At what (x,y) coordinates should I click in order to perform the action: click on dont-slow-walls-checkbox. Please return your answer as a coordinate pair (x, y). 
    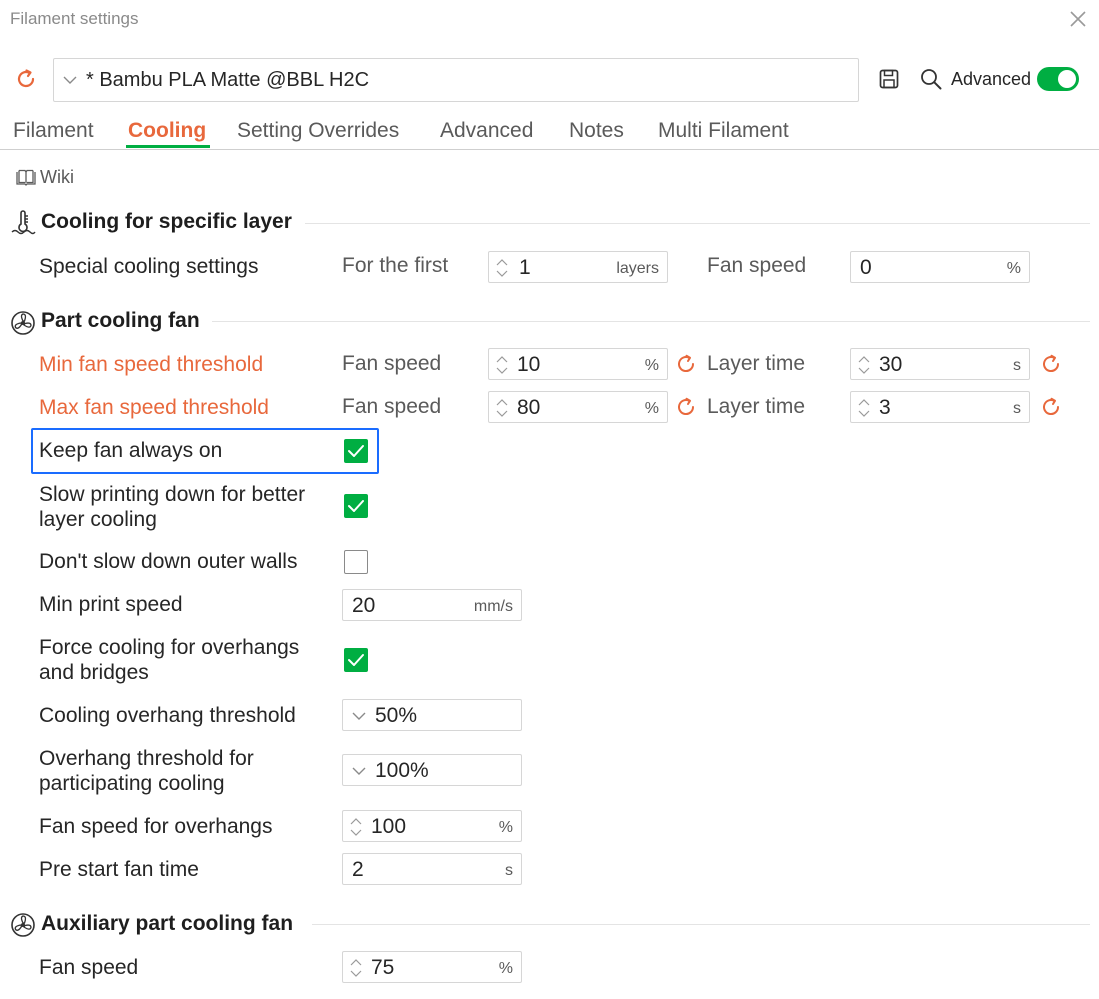
    Looking at the image, I should click on (356, 562).